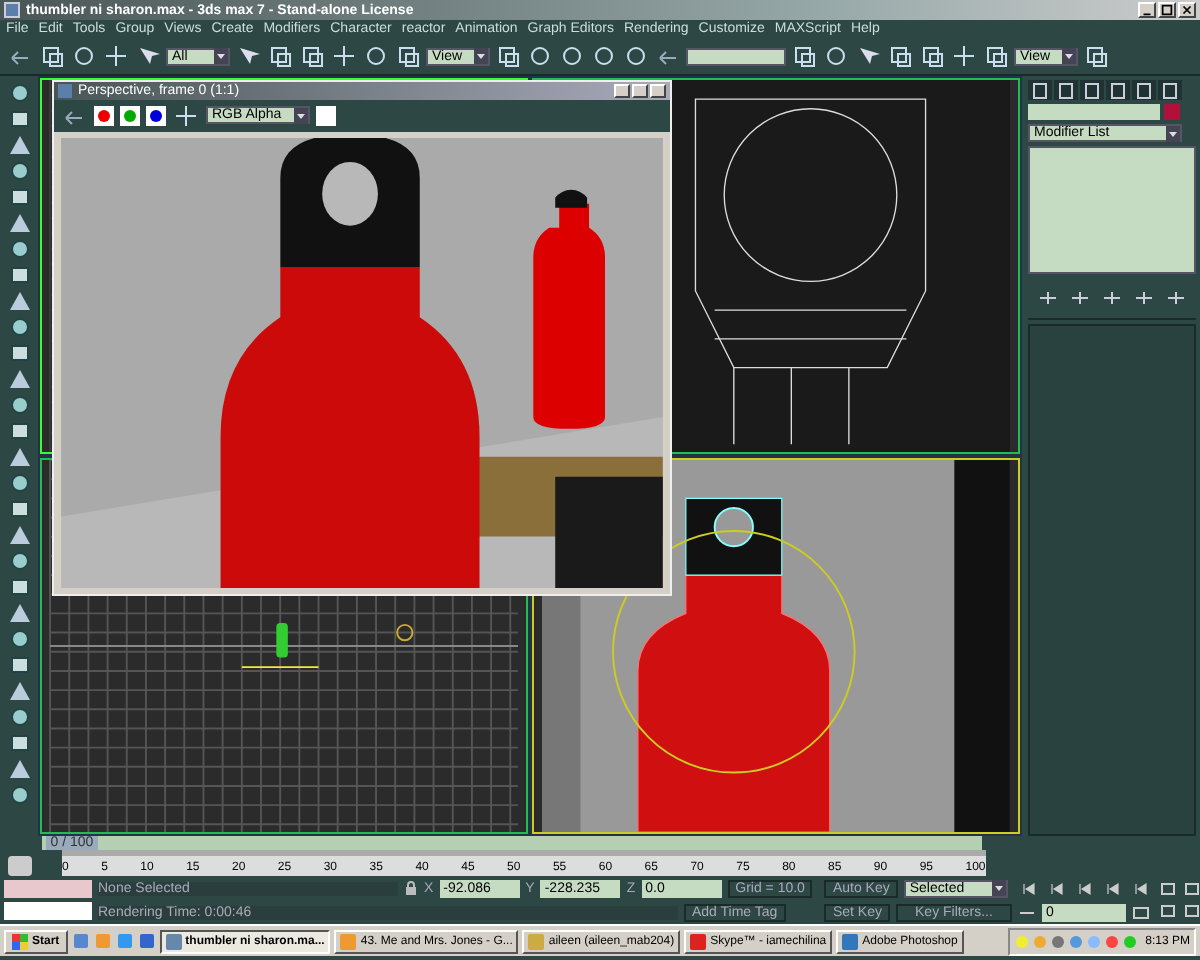 This screenshot has height=960, width=1200. I want to click on maxscript-output-field, so click(48, 911).